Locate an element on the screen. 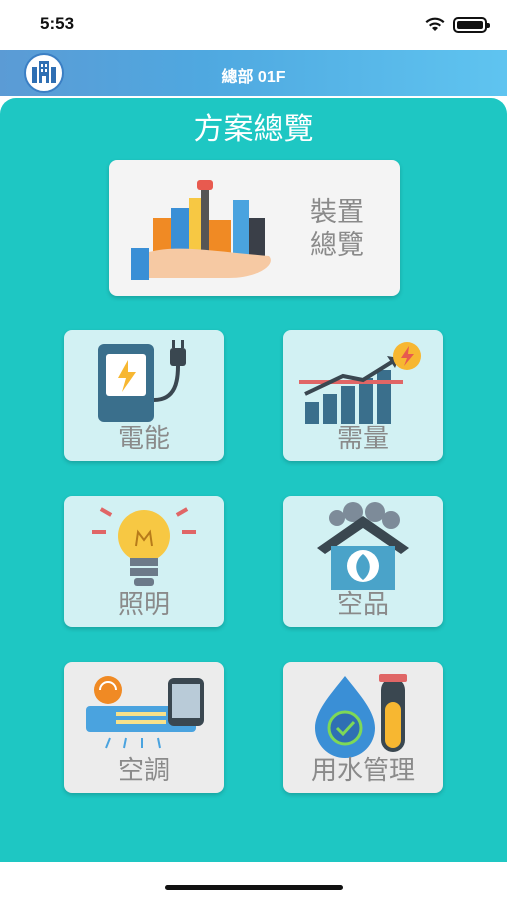 The image size is (507, 900). ev-charger-icon is located at coordinates (142, 381).